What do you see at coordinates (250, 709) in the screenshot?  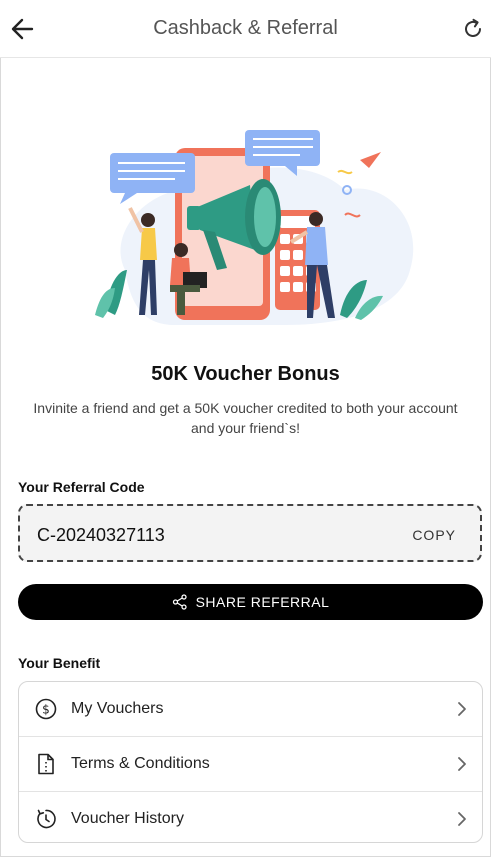 I see `list-item-my-vouchers: $ My Vouchers` at bounding box center [250, 709].